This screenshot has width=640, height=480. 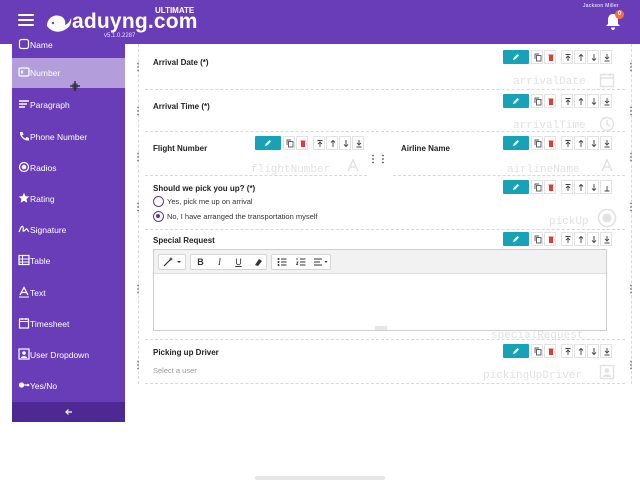 I want to click on sidebar-item-user-dropdown: User Dropdown, so click(x=68, y=355).